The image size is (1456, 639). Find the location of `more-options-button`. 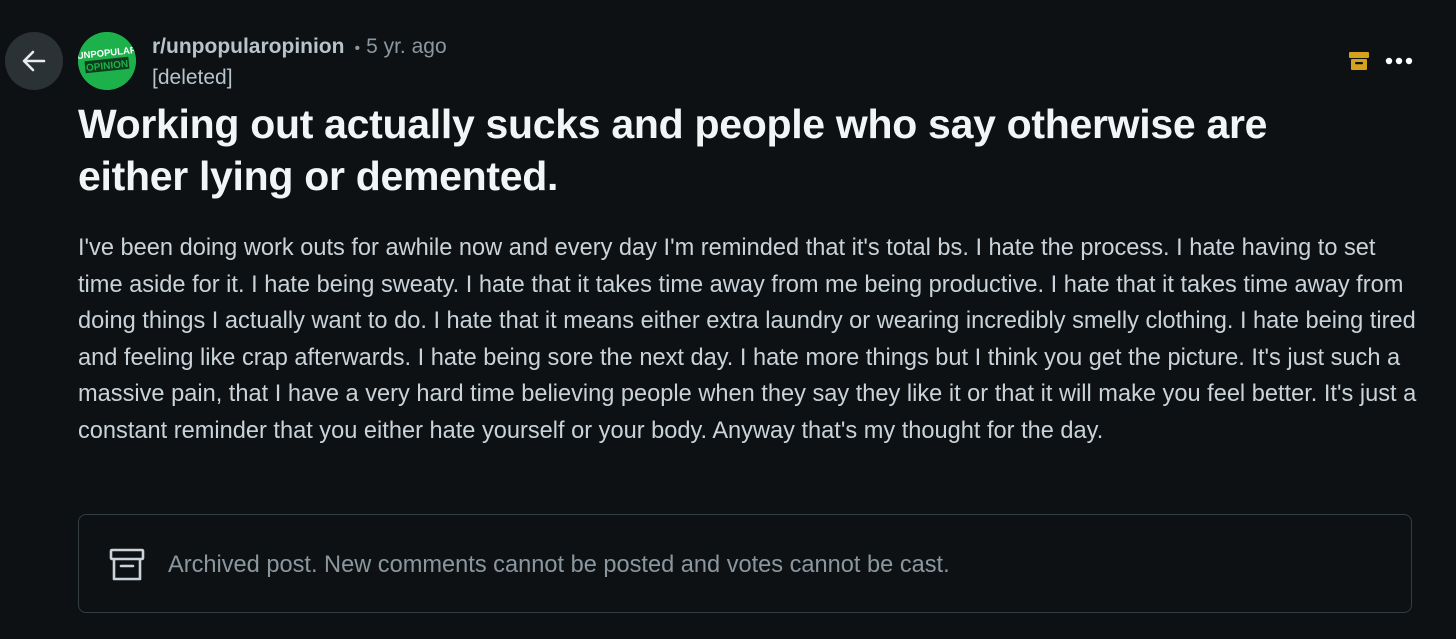

more-options-button is located at coordinates (1399, 61).